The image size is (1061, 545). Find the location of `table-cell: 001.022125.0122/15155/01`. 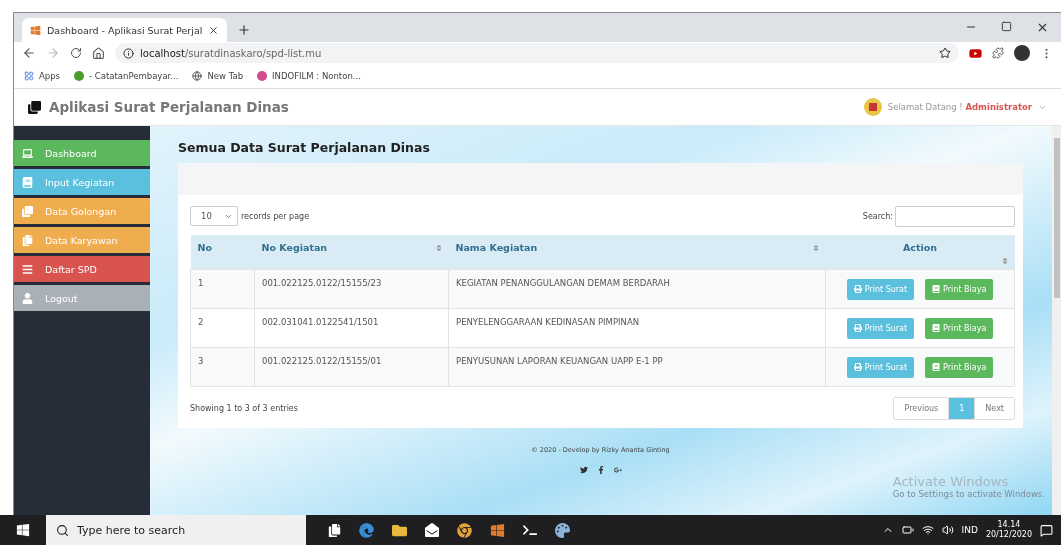

table-cell: 001.022125.0122/15155/01 is located at coordinates (351, 367).